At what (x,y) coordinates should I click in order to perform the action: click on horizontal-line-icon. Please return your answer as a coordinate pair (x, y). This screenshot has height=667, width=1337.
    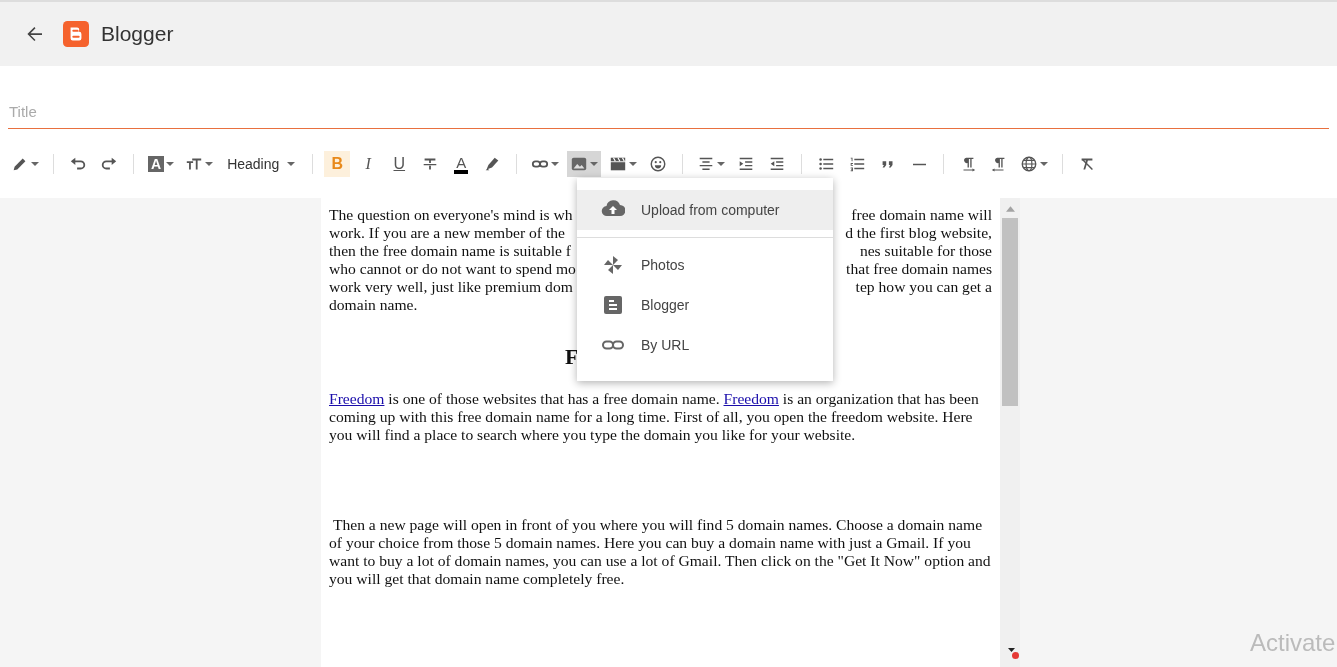
    Looking at the image, I should click on (919, 164).